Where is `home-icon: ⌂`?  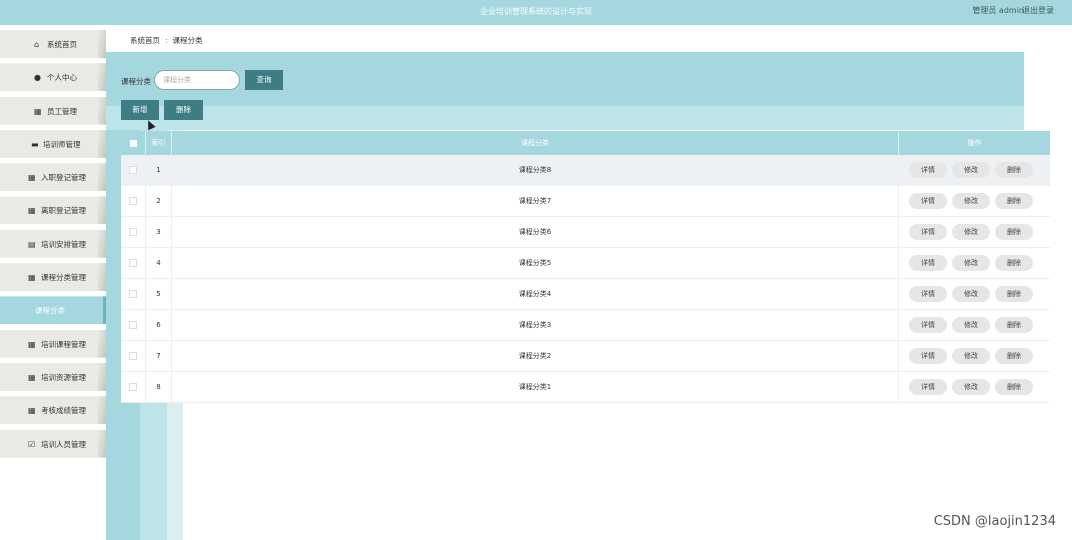 home-icon: ⌂ is located at coordinates (37, 44).